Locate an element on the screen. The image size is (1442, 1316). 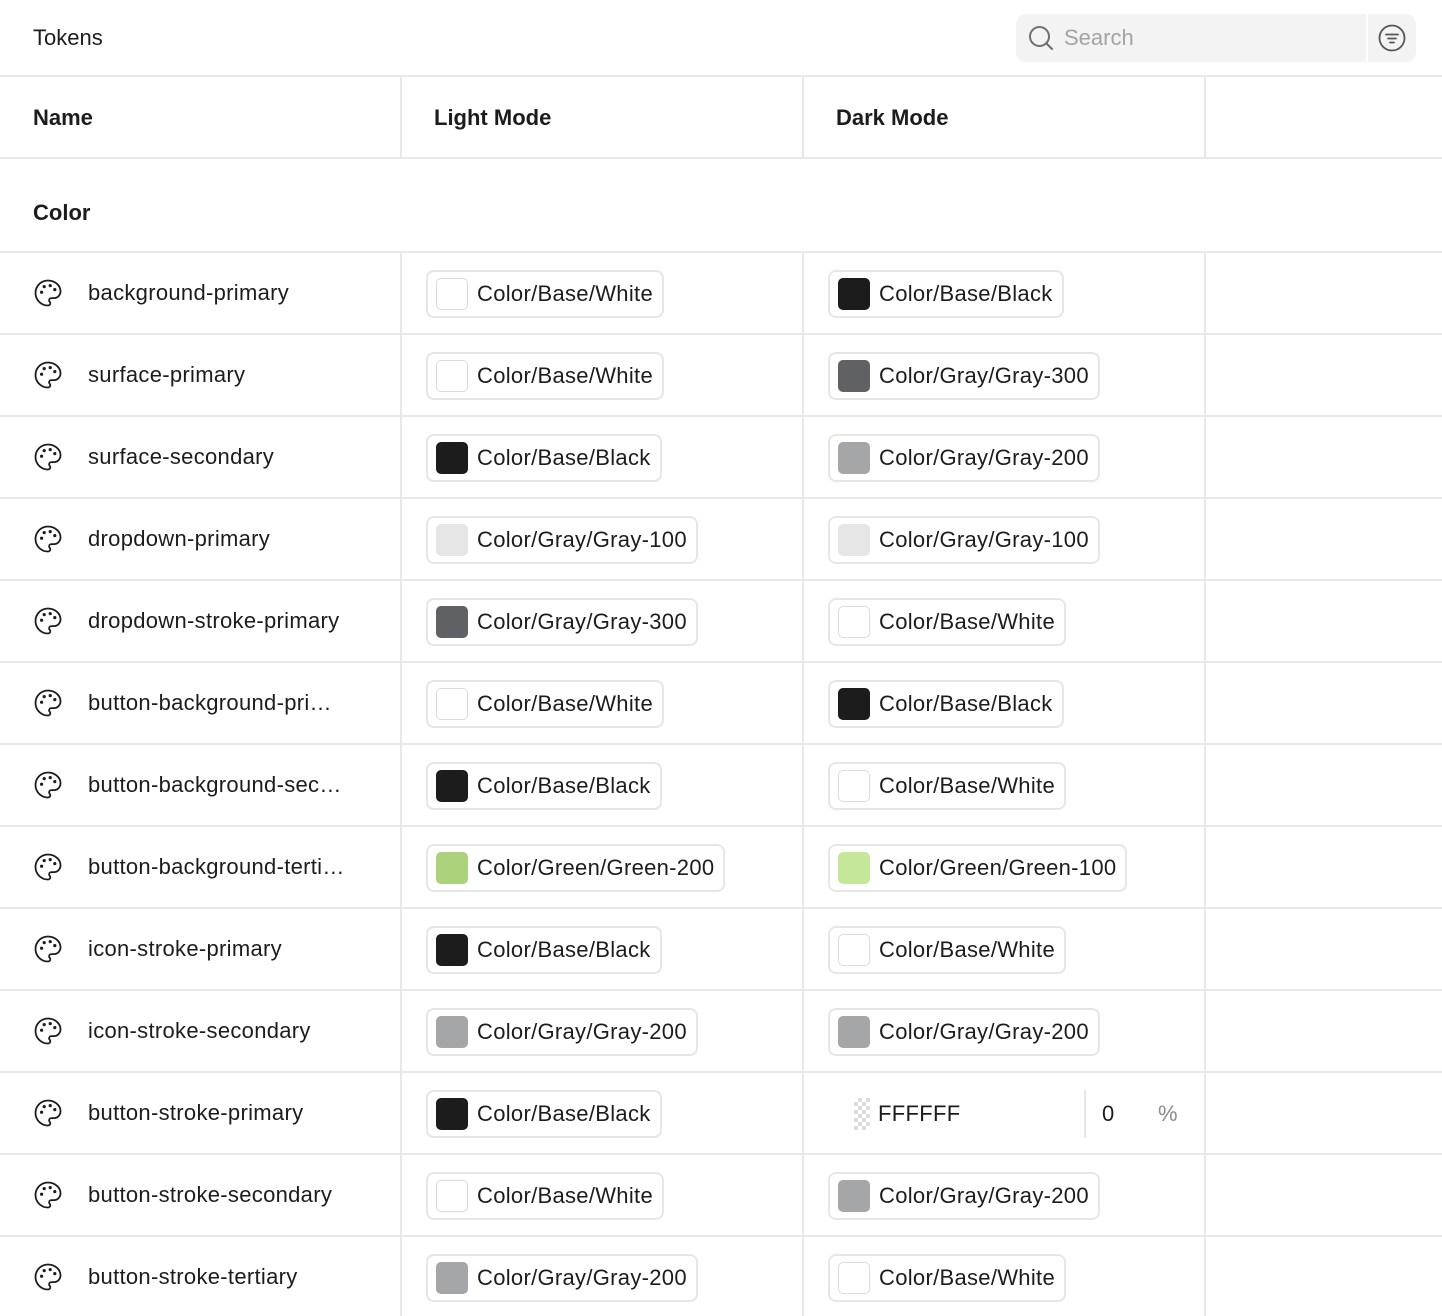
value-divider is located at coordinates (1085, 1114).